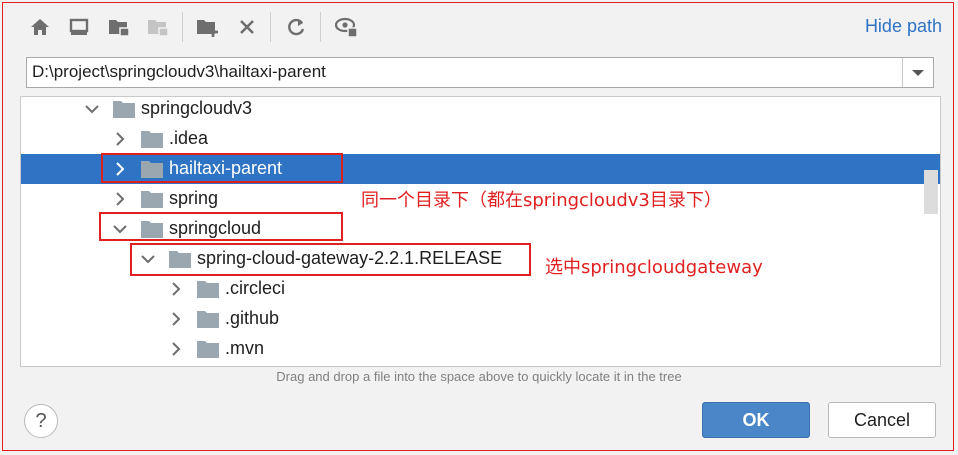 The width and height of the screenshot is (958, 455). What do you see at coordinates (296, 27) in the screenshot?
I see `refresh-icon` at bounding box center [296, 27].